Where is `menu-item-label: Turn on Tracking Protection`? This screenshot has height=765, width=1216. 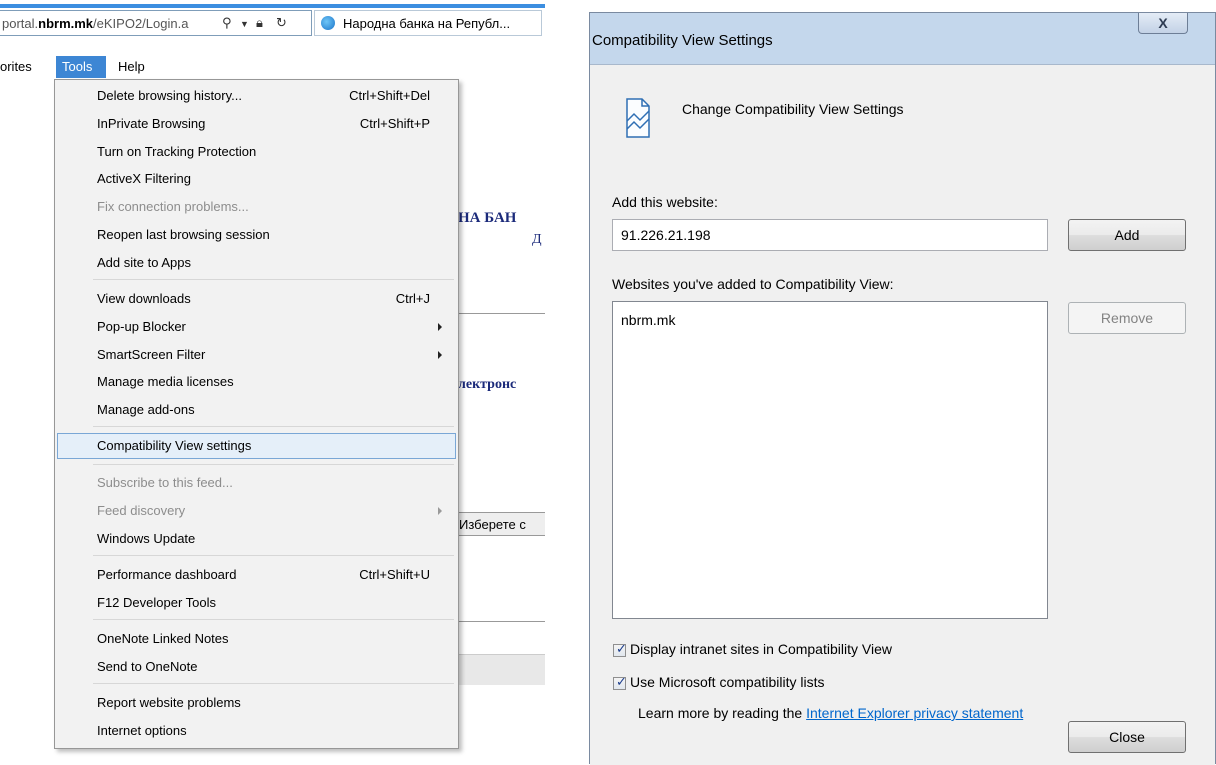 menu-item-label: Turn on Tracking Protection is located at coordinates (177, 151).